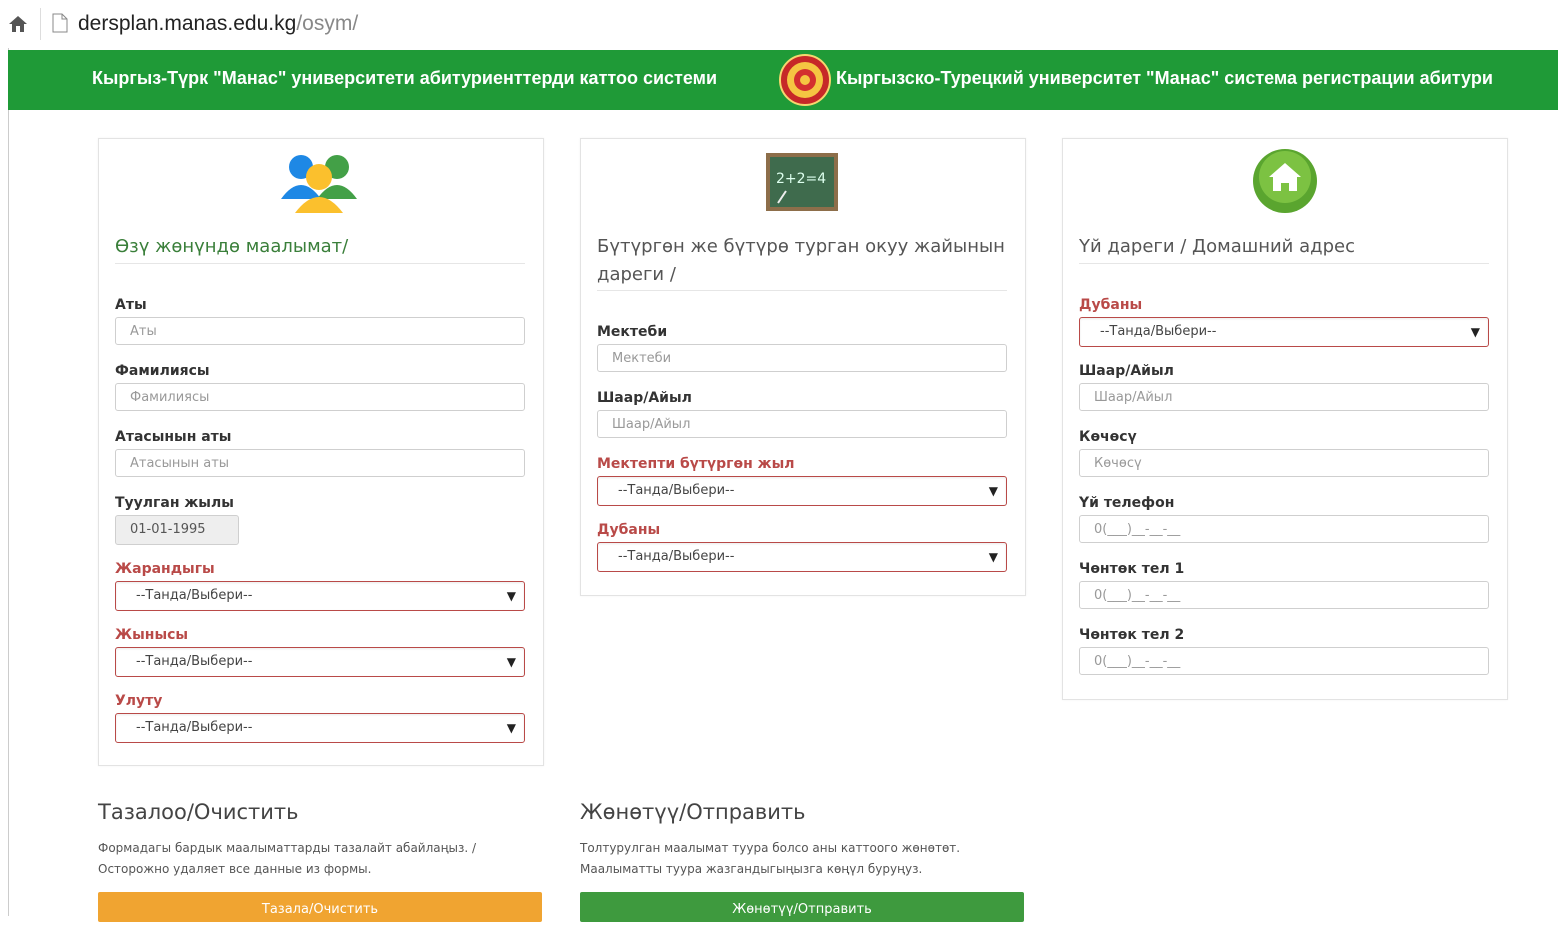 This screenshot has width=1558, height=928. Describe the element at coordinates (802, 907) in the screenshot. I see `send-button: Жөнөтүү/Отправить` at that location.